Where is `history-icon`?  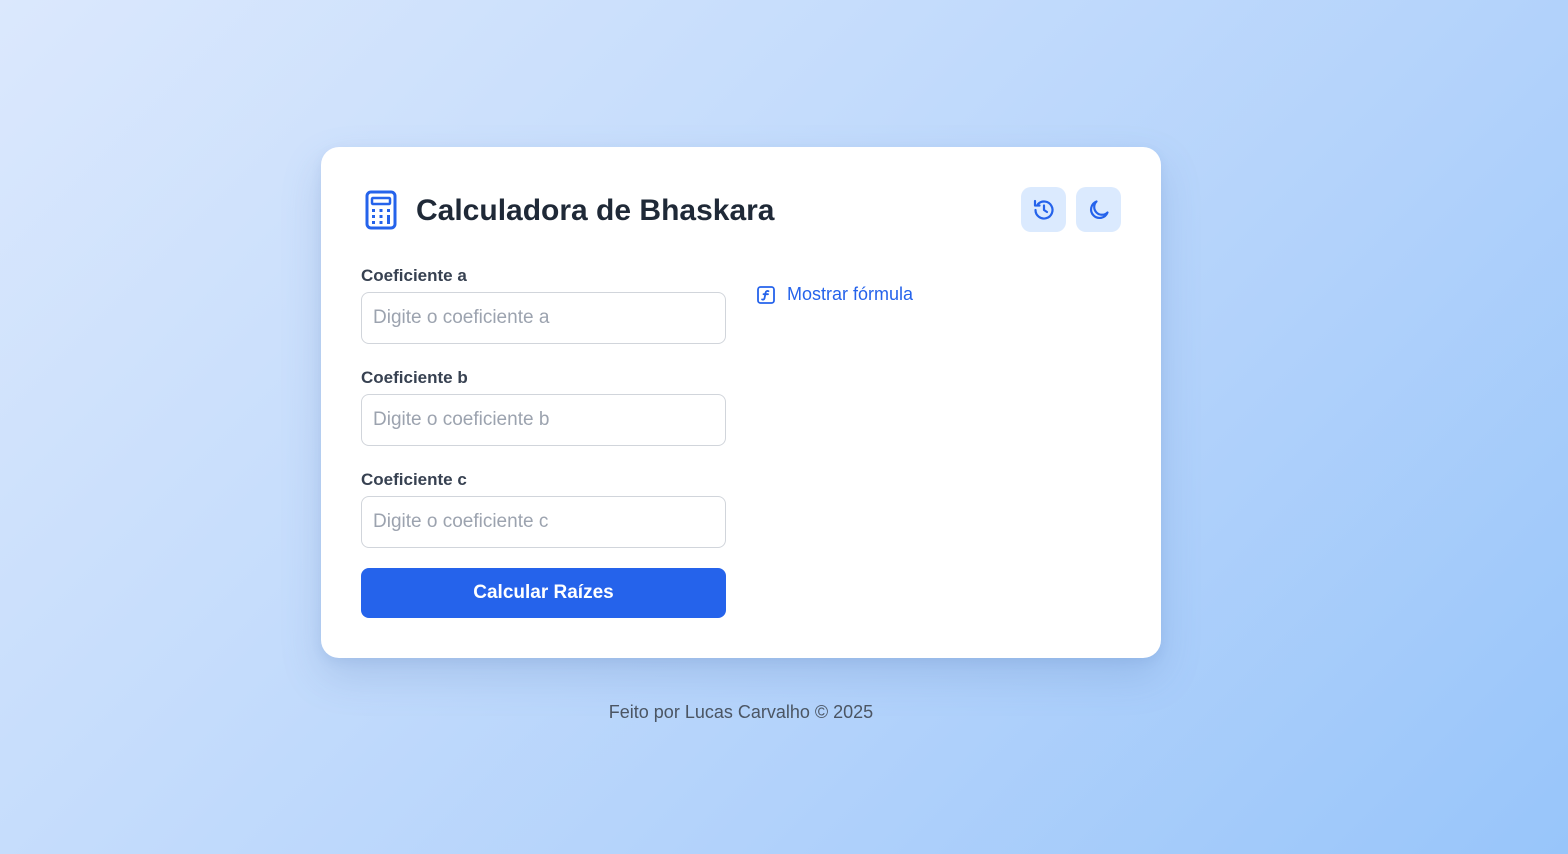 history-icon is located at coordinates (1043, 209).